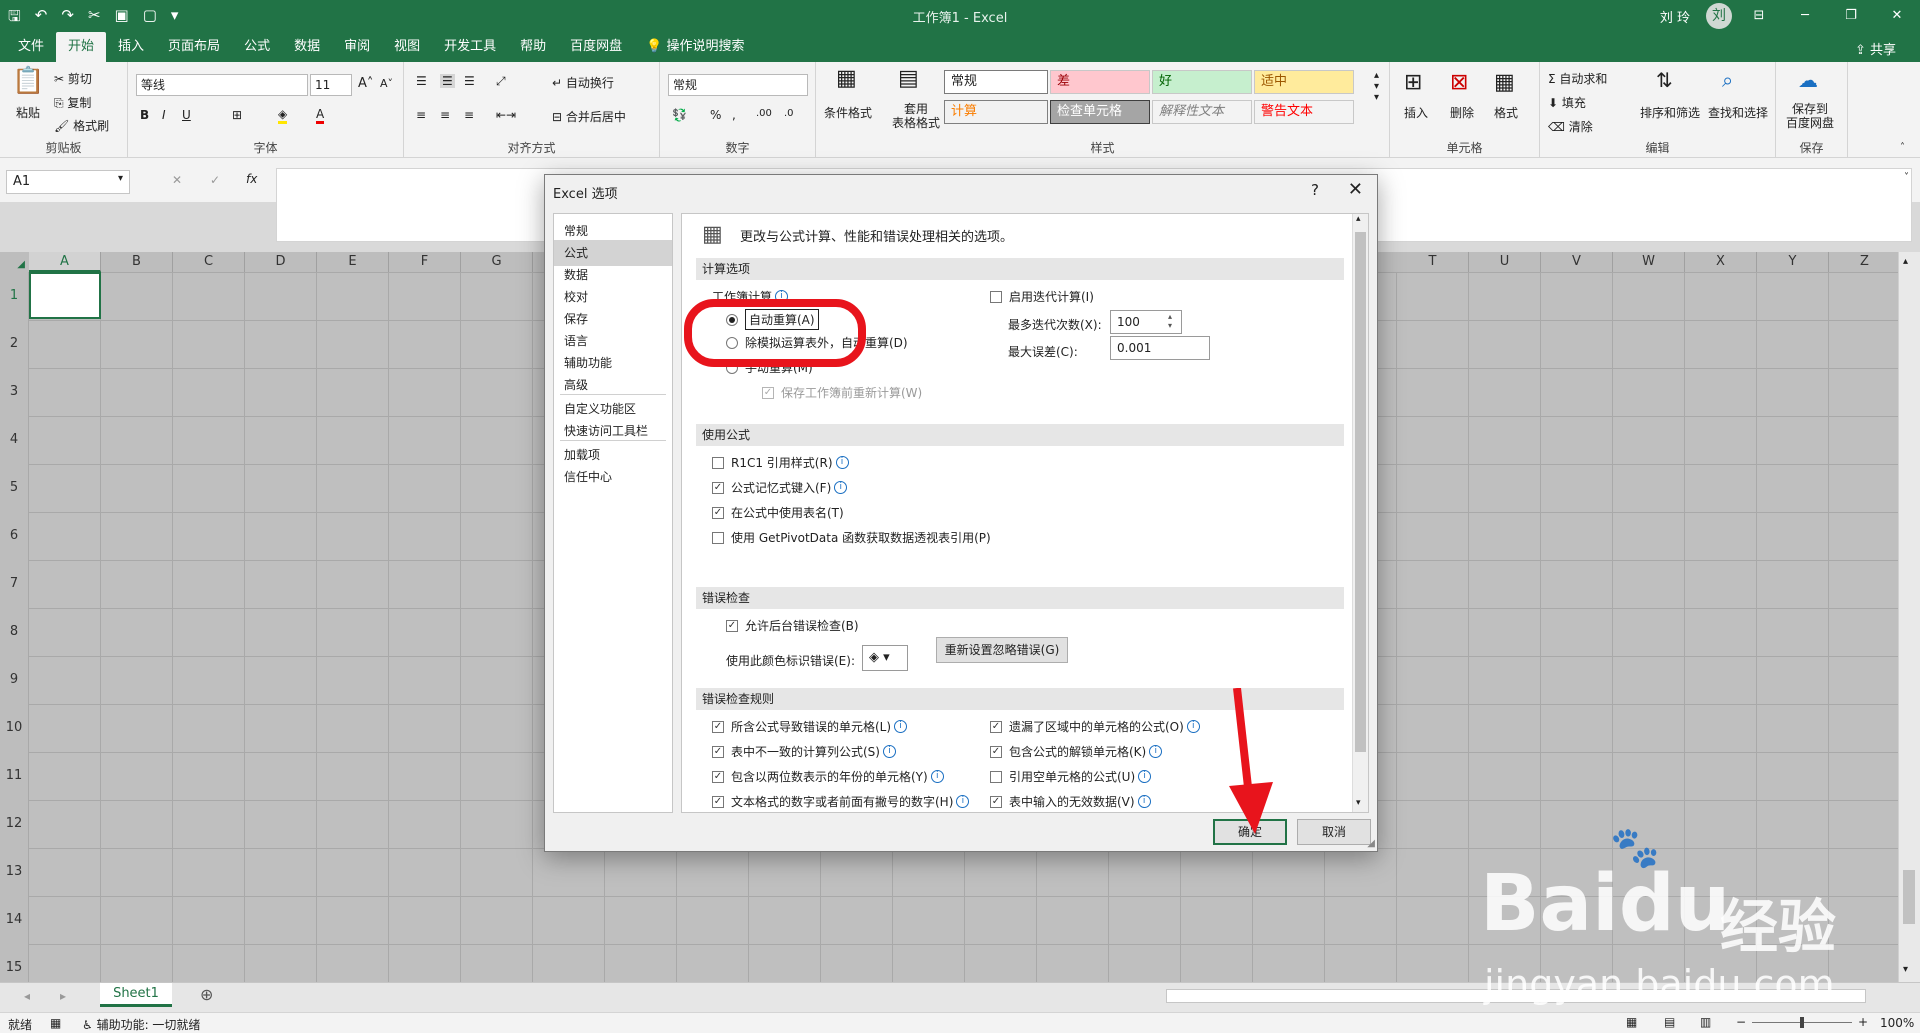 Image resolution: width=1920 pixels, height=1033 pixels. I want to click on find-select-button: 查找和选择, so click(1738, 112).